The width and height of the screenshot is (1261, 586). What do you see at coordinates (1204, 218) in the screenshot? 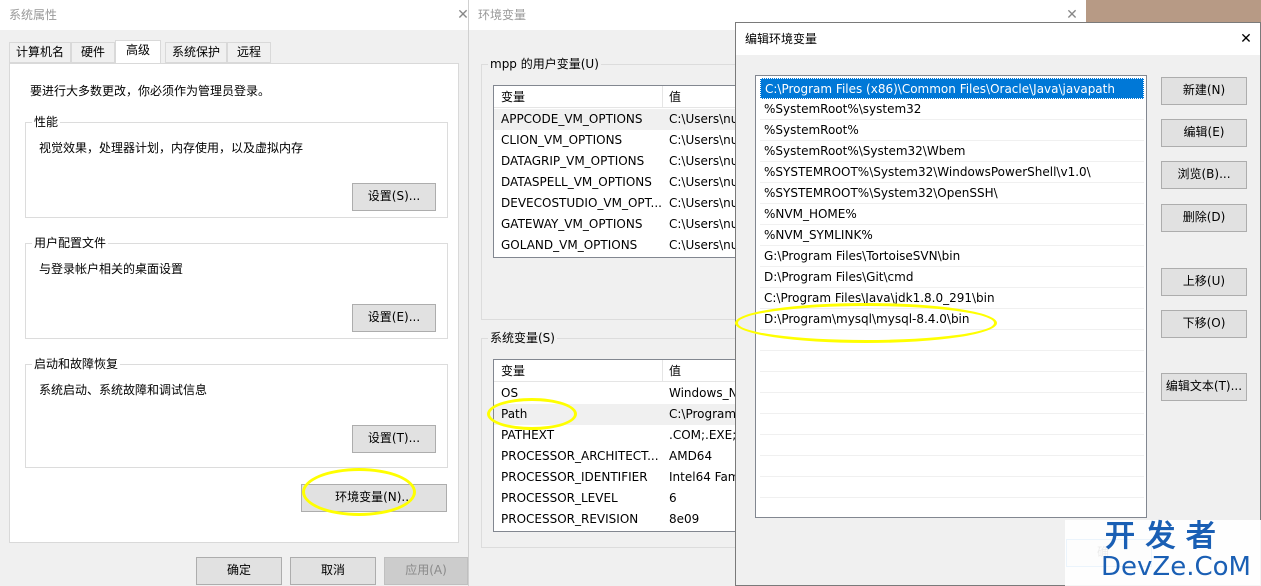
I see `delete-button: 删除(D)` at bounding box center [1204, 218].